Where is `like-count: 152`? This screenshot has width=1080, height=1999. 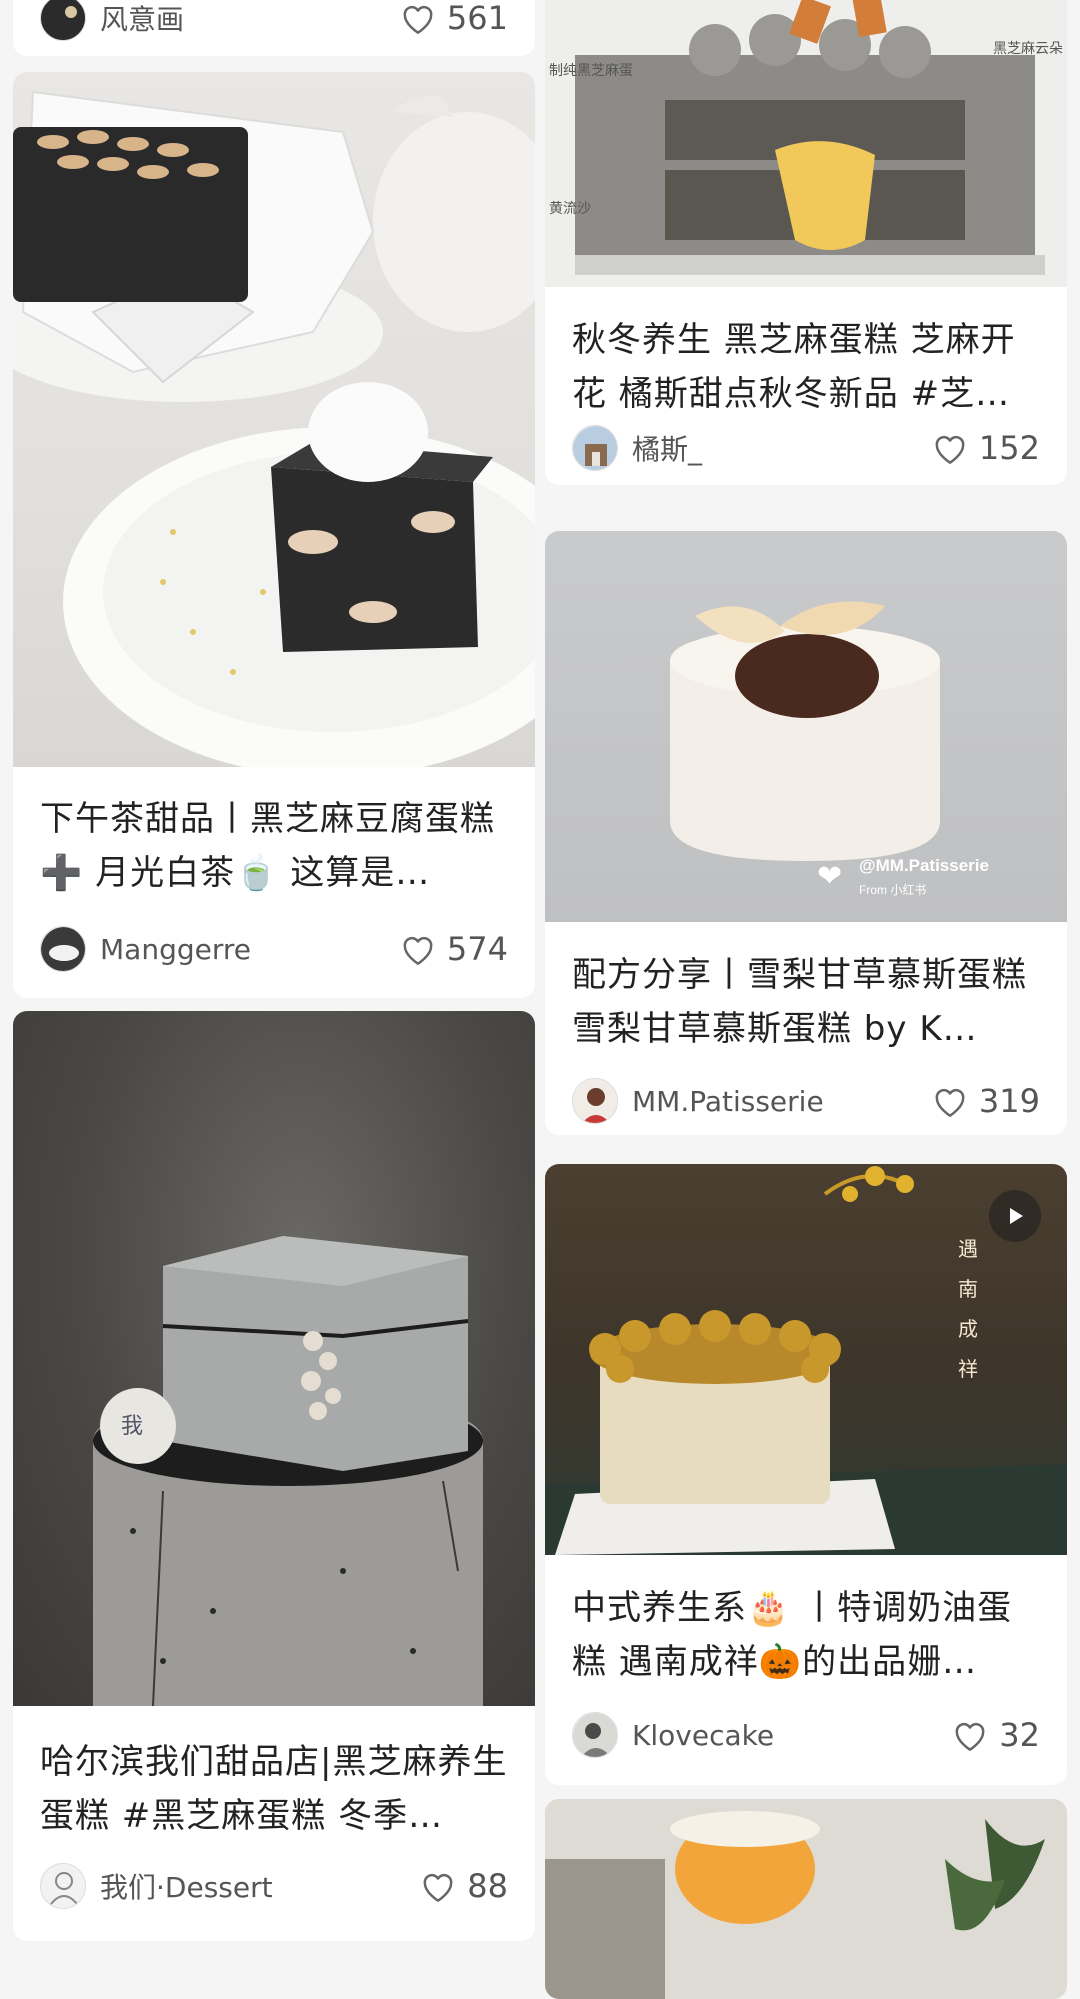
like-count: 152 is located at coordinates (1009, 448).